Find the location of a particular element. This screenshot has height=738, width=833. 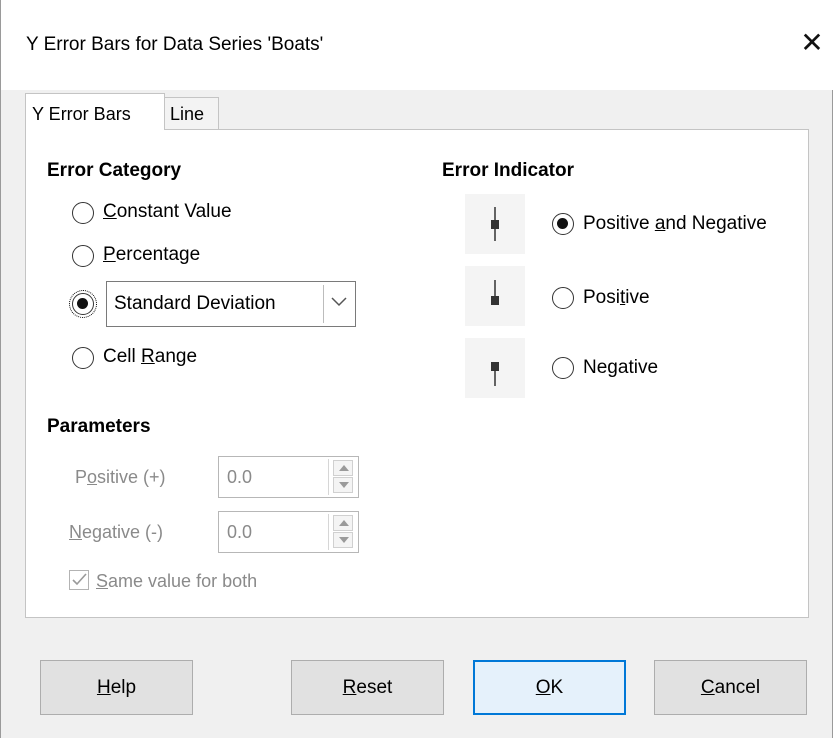

constant-value-label: Constant Value is located at coordinates (167, 212).